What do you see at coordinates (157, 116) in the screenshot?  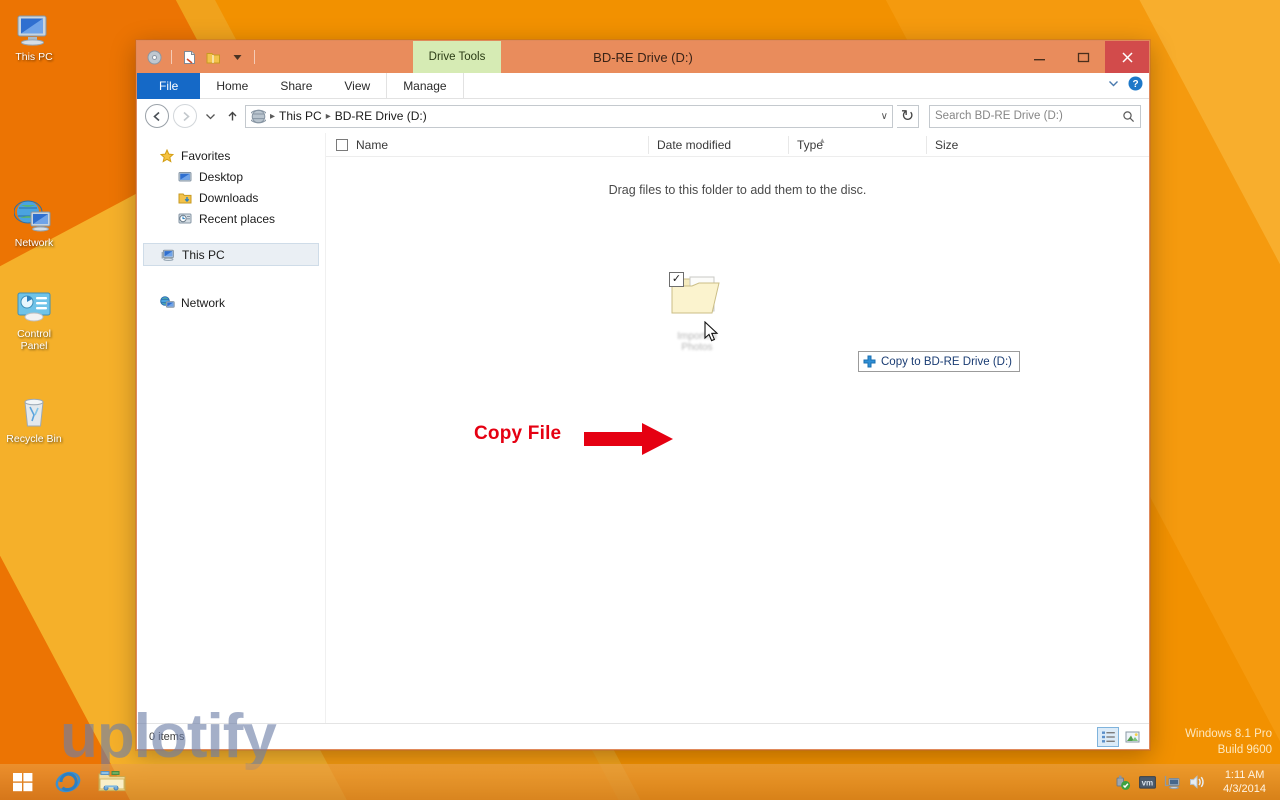 I see `back-button` at bounding box center [157, 116].